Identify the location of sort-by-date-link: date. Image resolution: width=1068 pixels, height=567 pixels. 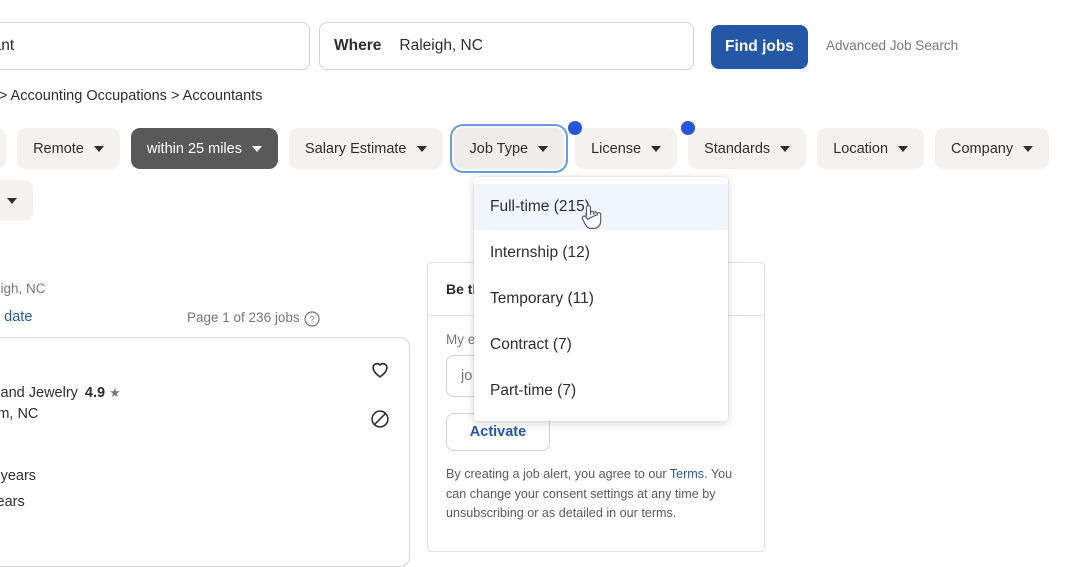
(18, 317).